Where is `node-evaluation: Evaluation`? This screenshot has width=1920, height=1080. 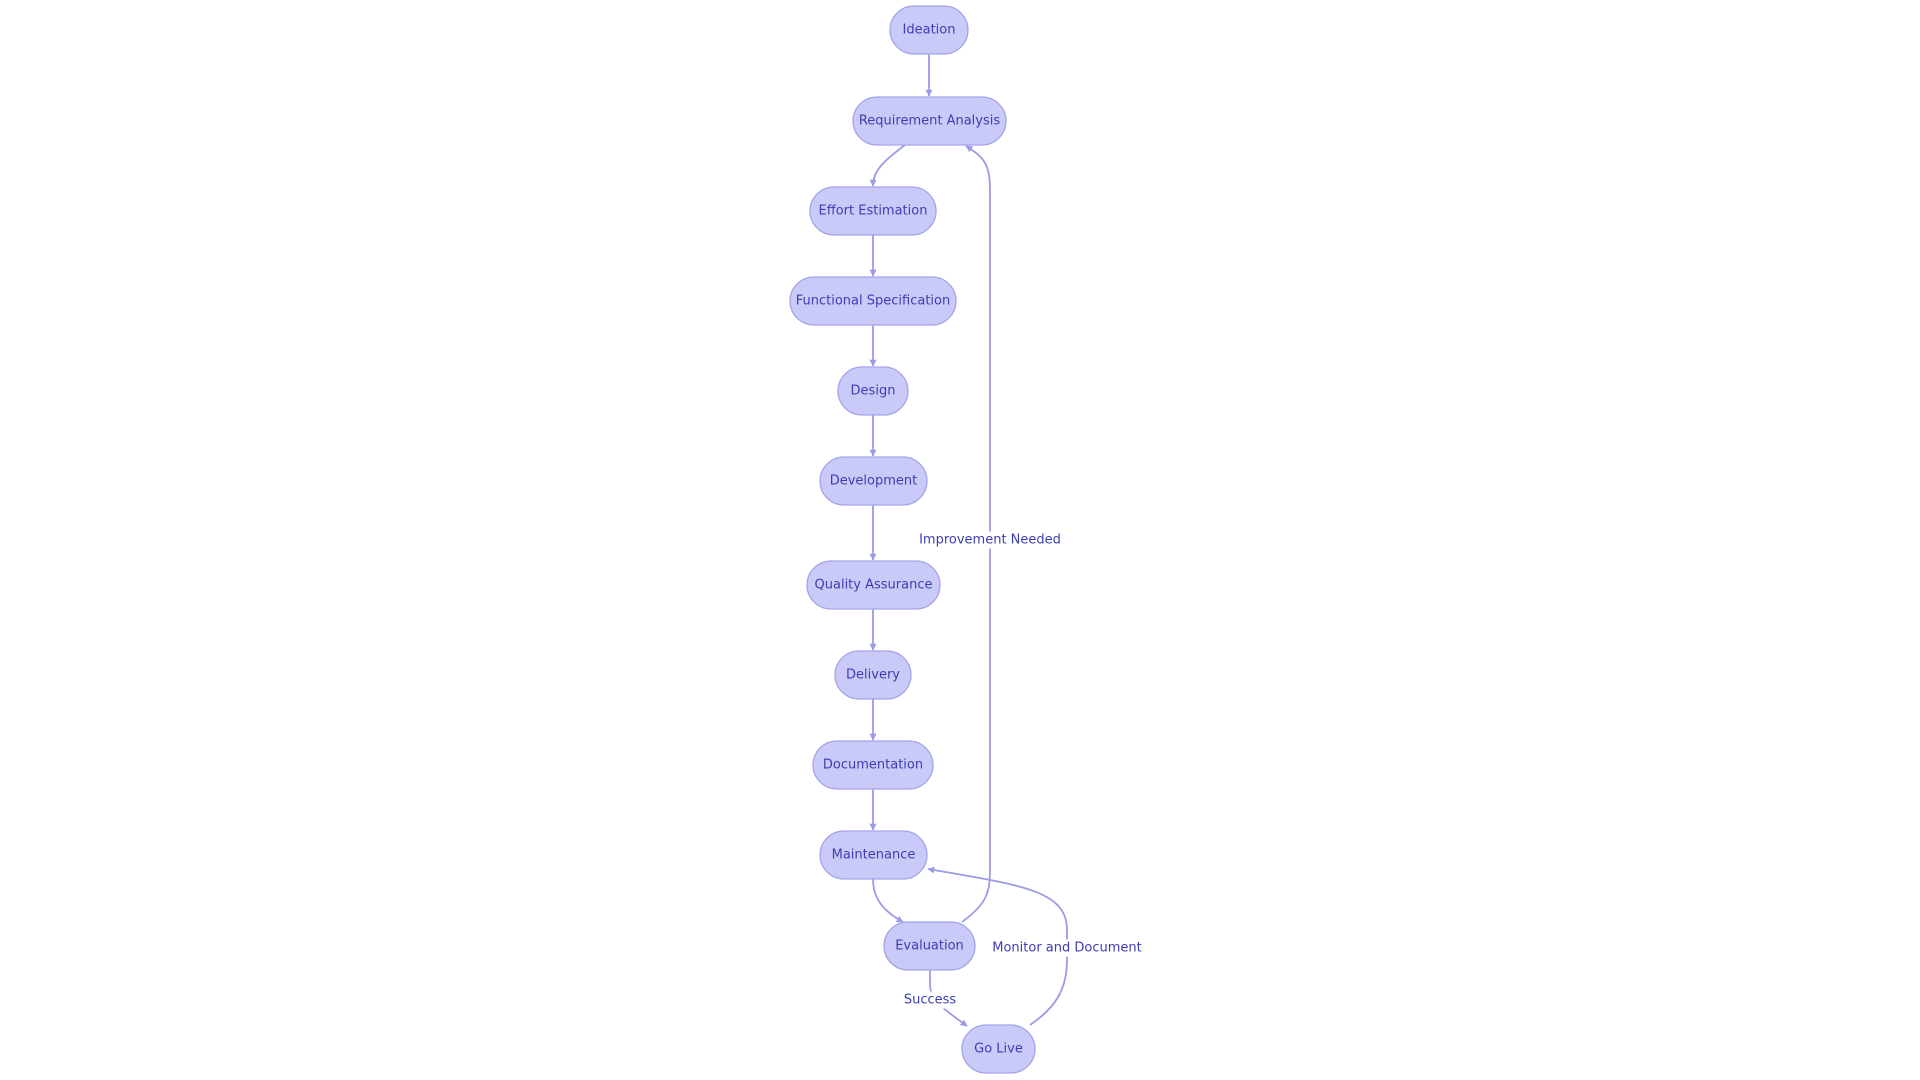 node-evaluation: Evaluation is located at coordinates (929, 946).